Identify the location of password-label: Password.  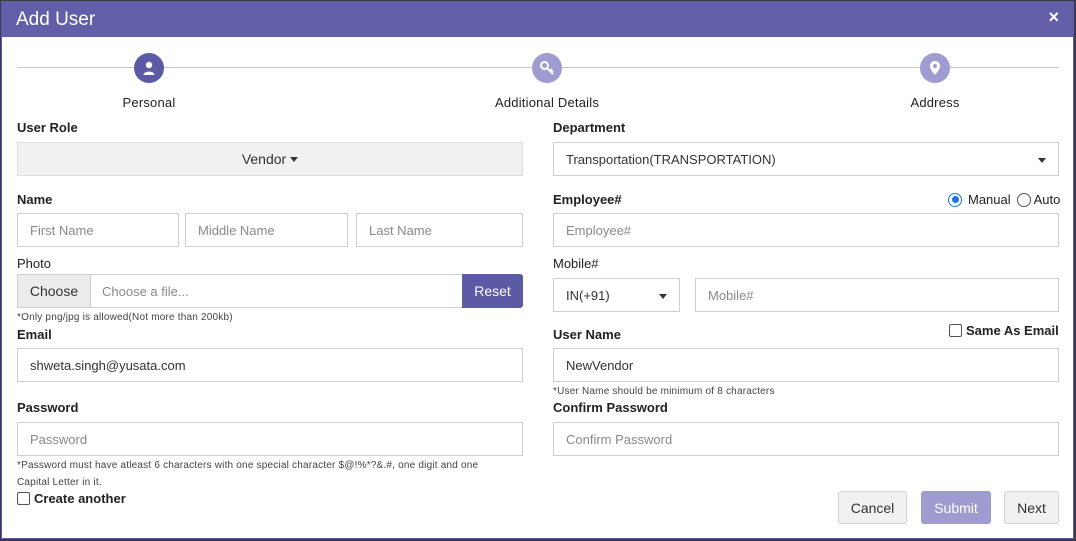
(48, 407).